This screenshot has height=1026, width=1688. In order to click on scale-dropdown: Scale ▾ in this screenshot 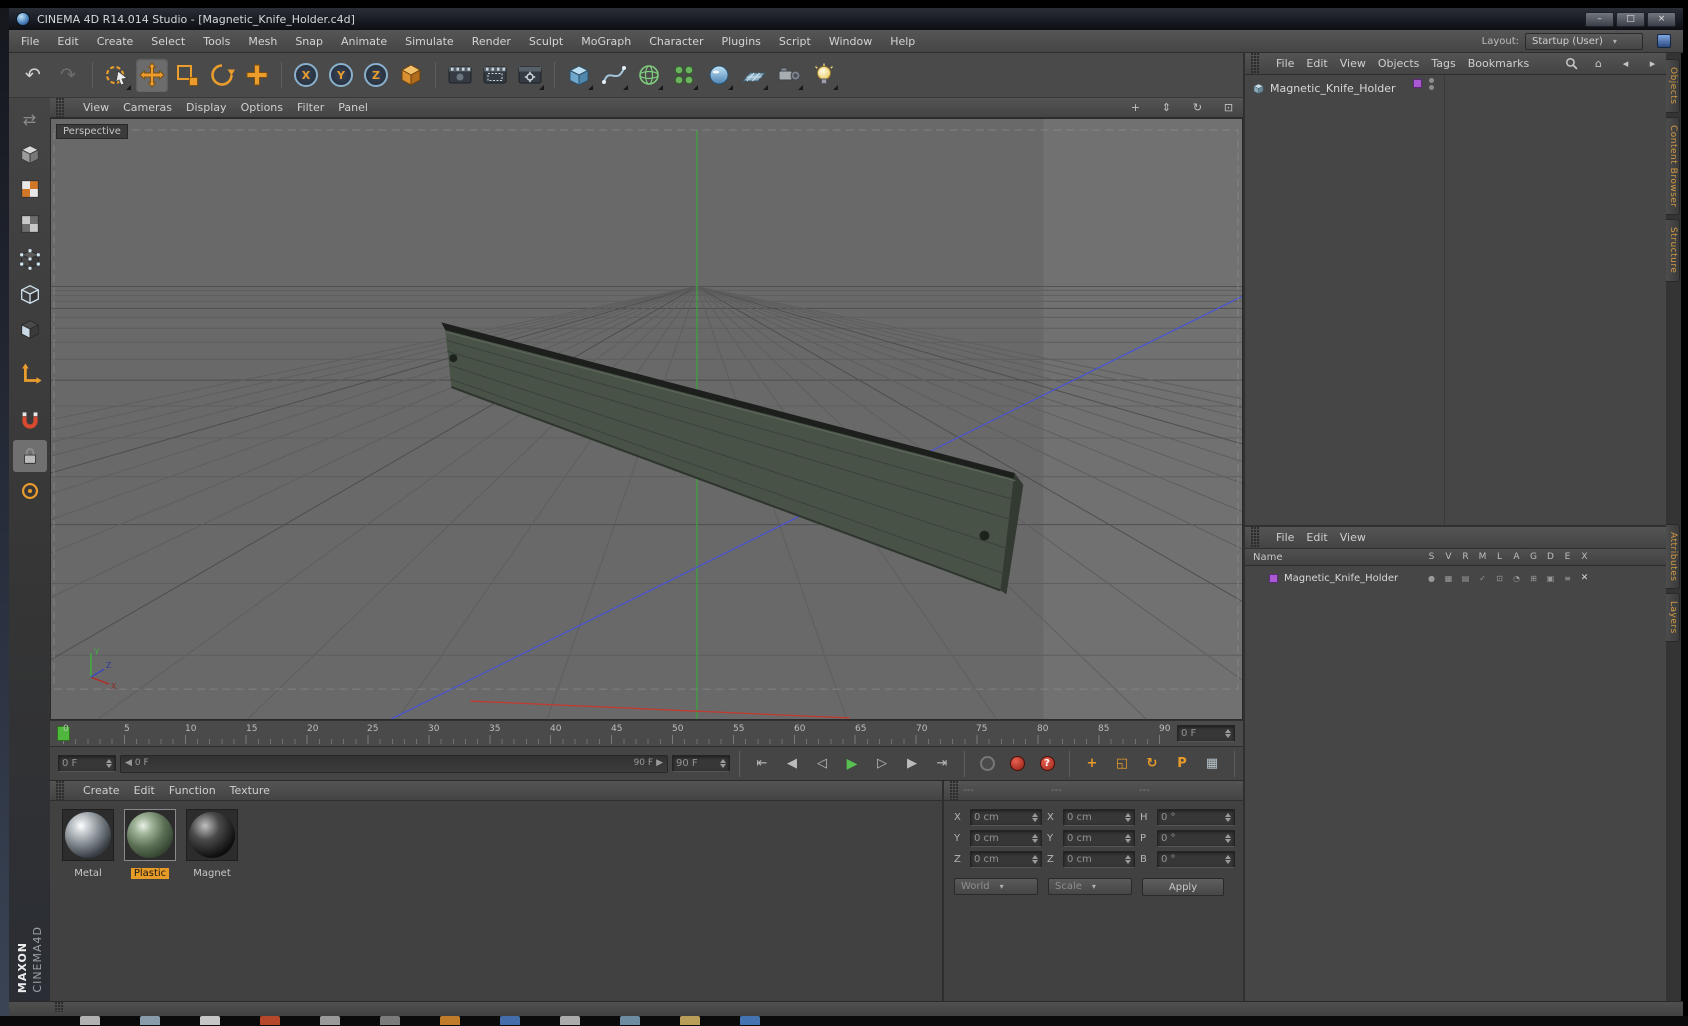, I will do `click(1090, 886)`.